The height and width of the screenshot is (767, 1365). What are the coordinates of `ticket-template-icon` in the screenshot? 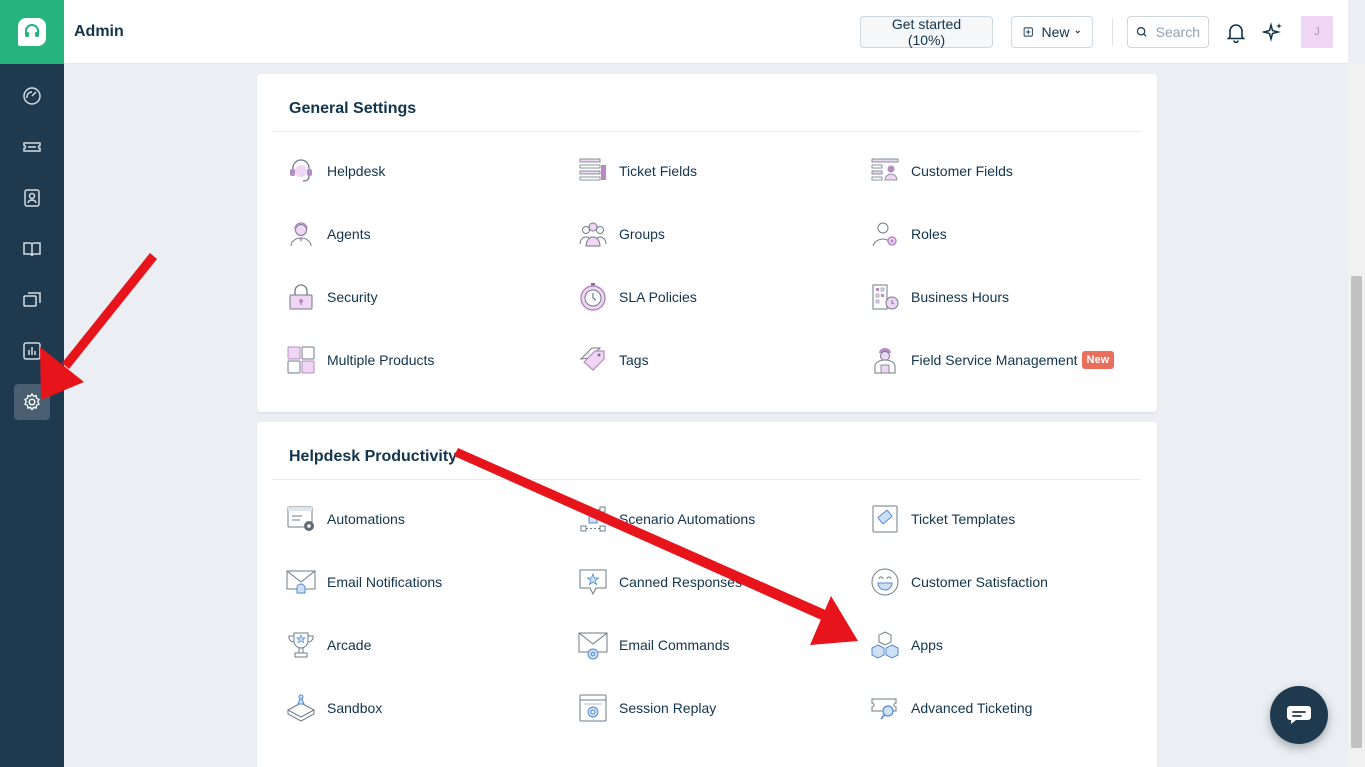 It's located at (885, 519).